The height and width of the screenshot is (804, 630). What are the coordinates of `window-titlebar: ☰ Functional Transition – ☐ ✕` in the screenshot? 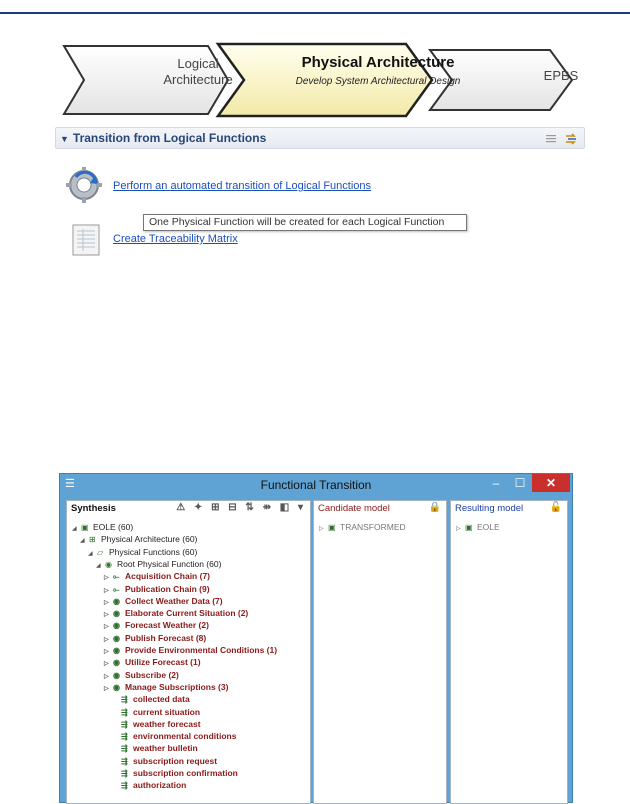 It's located at (316, 485).